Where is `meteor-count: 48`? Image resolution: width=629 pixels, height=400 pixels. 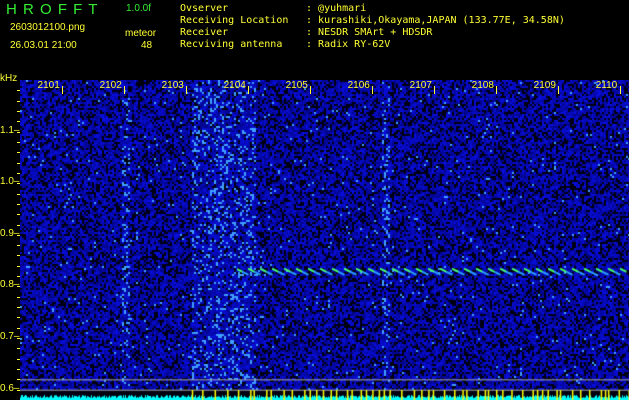
meteor-count: 48 is located at coordinates (147, 45).